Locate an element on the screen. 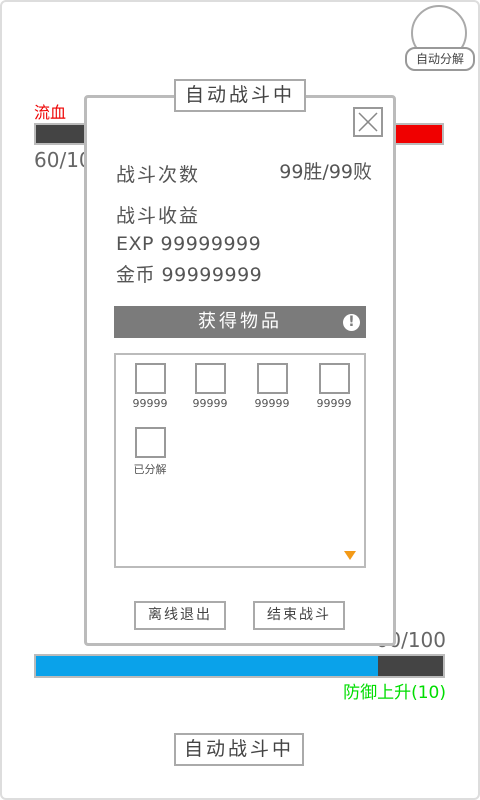 Image resolution: width=480 pixels, height=800 pixels. close-button is located at coordinates (368, 122).